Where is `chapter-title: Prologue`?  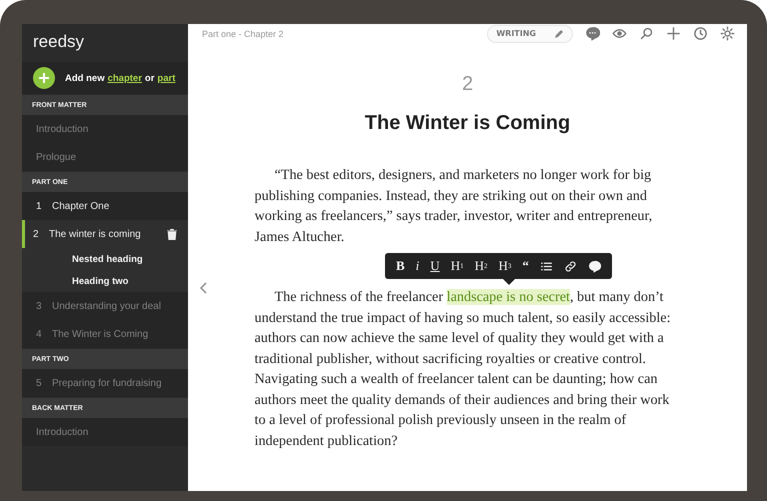 chapter-title: Prologue is located at coordinates (57, 157).